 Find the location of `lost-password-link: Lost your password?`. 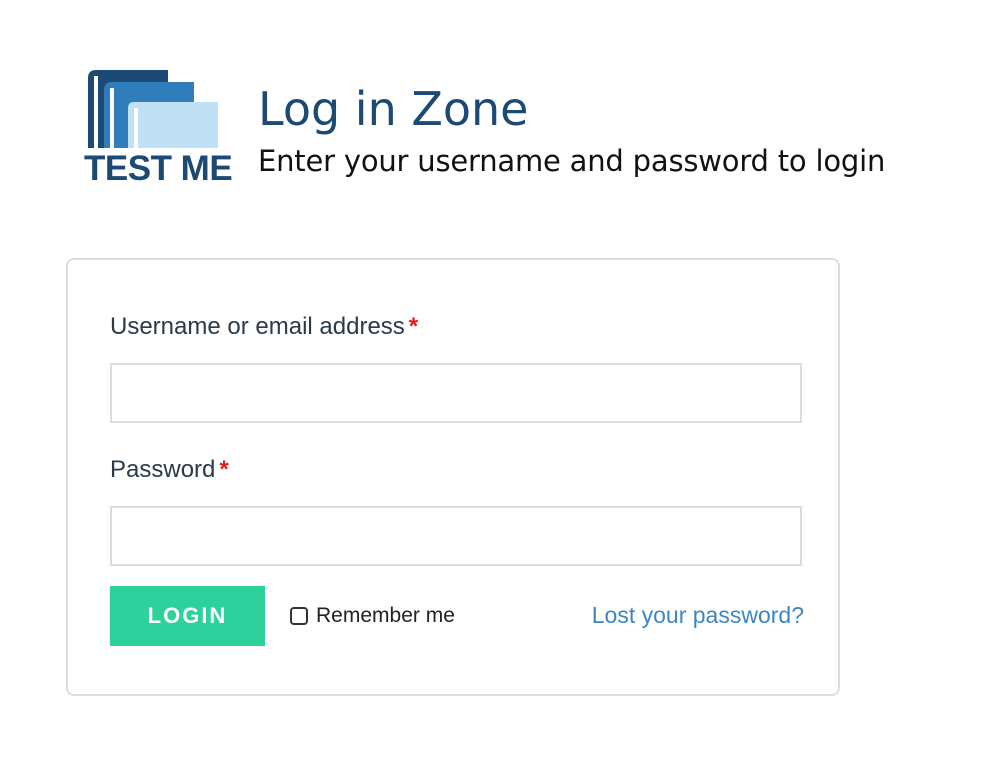

lost-password-link: Lost your password? is located at coordinates (698, 615).